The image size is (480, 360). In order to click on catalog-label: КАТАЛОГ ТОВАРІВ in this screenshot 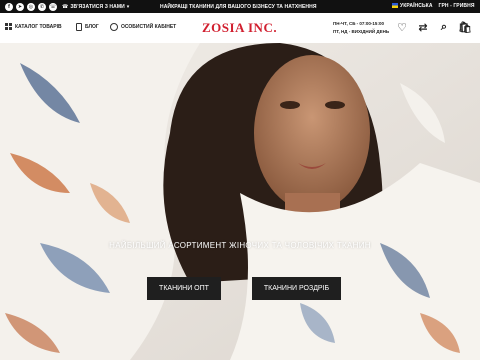, I will do `click(38, 26)`.